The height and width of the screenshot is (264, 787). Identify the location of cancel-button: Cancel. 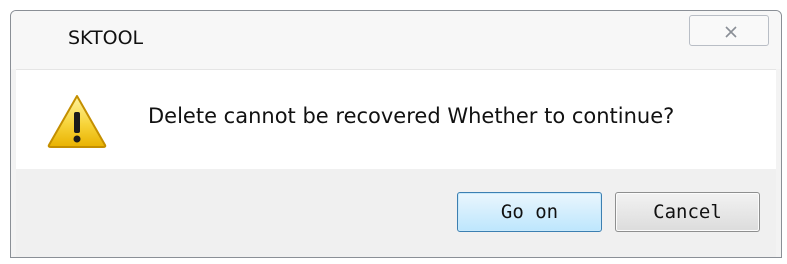
(687, 212).